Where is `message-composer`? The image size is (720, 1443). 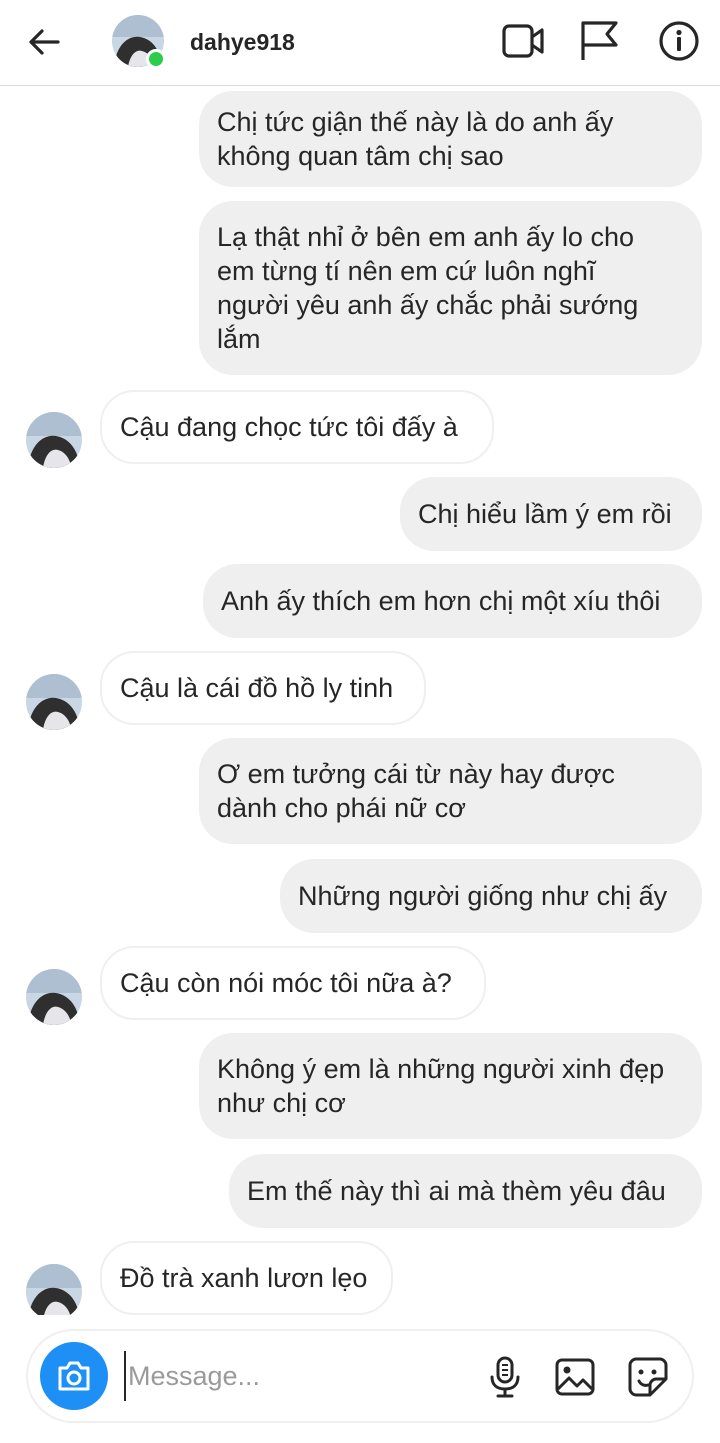 message-composer is located at coordinates (360, 1376).